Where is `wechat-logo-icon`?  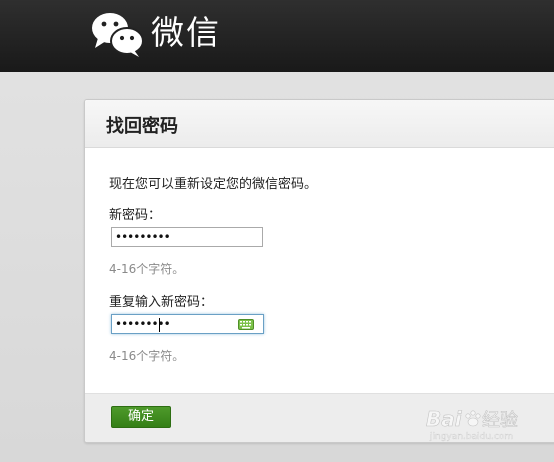 wechat-logo-icon is located at coordinates (118, 35).